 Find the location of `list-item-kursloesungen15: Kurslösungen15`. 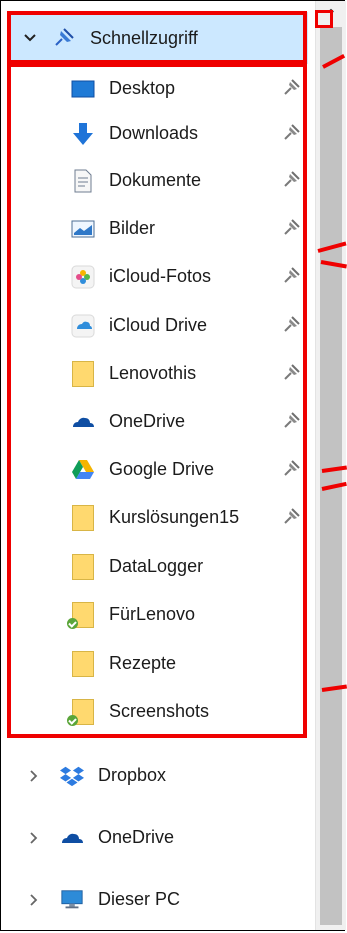

list-item-kursloesungen15: Kurslösungen15 is located at coordinates (158, 517).